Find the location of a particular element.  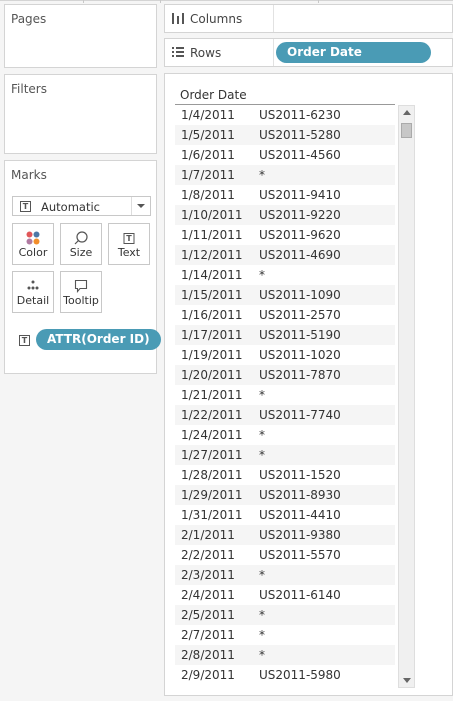

table-row: 1/17/2011 US2011-5190 is located at coordinates (285, 335).